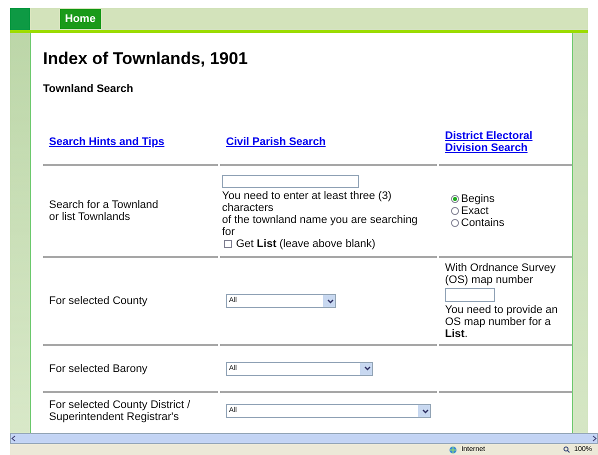 Image resolution: width=598 pixels, height=455 pixels. What do you see at coordinates (566, 449) in the screenshot?
I see `magnifier-icon` at bounding box center [566, 449].